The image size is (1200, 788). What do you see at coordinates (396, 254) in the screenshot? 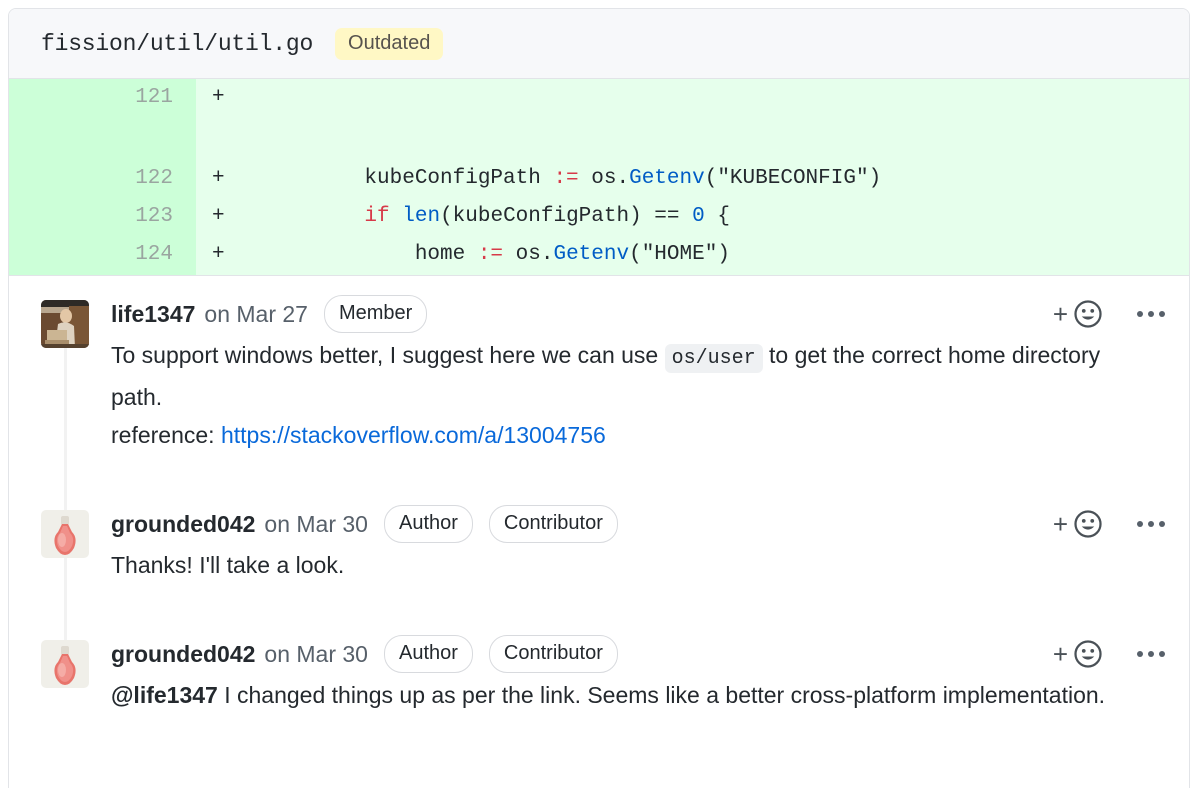
I see `code-token: home` at bounding box center [396, 254].